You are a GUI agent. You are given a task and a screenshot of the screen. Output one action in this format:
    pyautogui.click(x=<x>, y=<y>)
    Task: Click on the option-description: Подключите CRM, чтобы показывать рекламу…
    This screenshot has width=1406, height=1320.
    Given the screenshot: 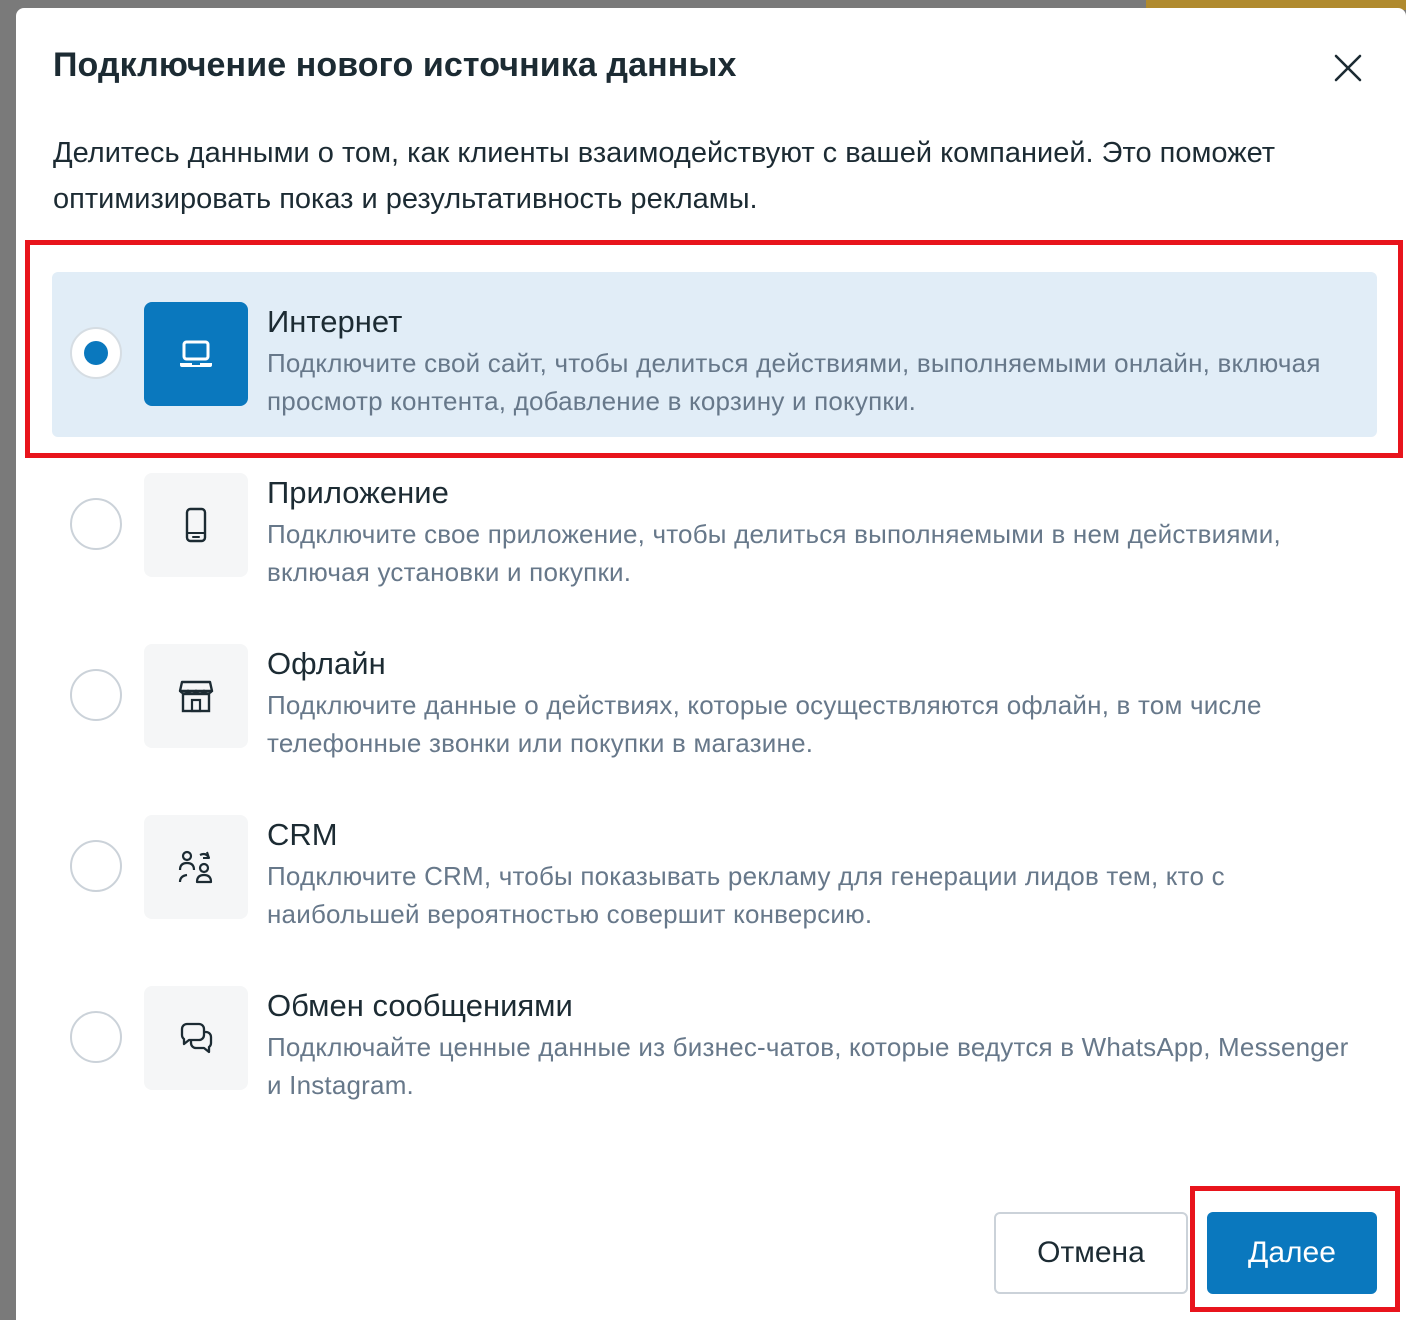 What is the action you would take?
    pyautogui.click(x=746, y=895)
    